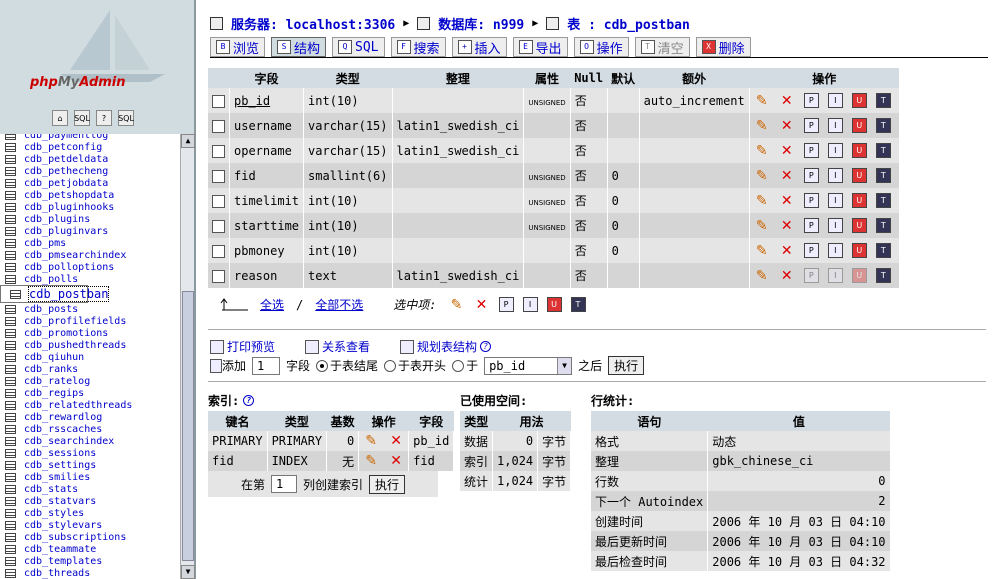 The height and width of the screenshot is (579, 1000). Describe the element at coordinates (63, 525) in the screenshot. I see `table-list-item-label: cdb_stylevars` at that location.